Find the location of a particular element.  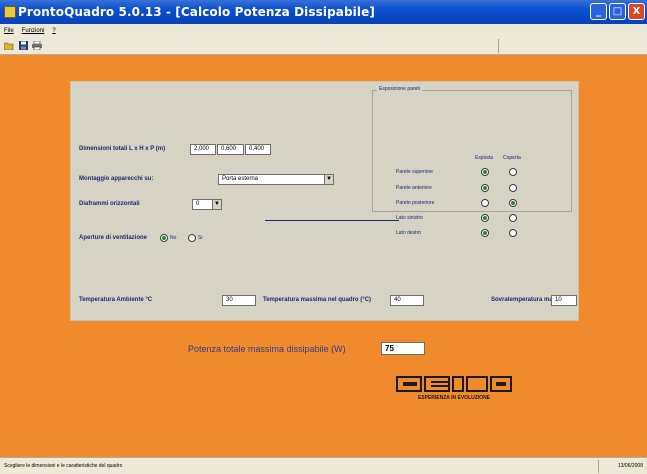

exposure-row-label: Lato sinistro is located at coordinates (409, 218).